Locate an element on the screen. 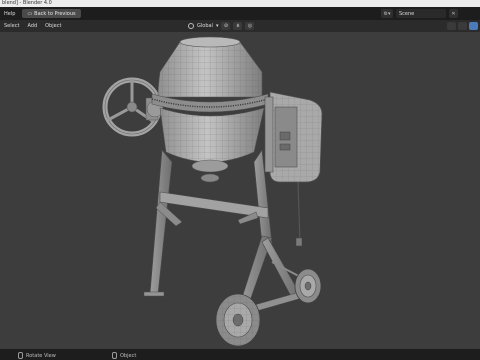  close-icon: ✕ is located at coordinates (453, 13).